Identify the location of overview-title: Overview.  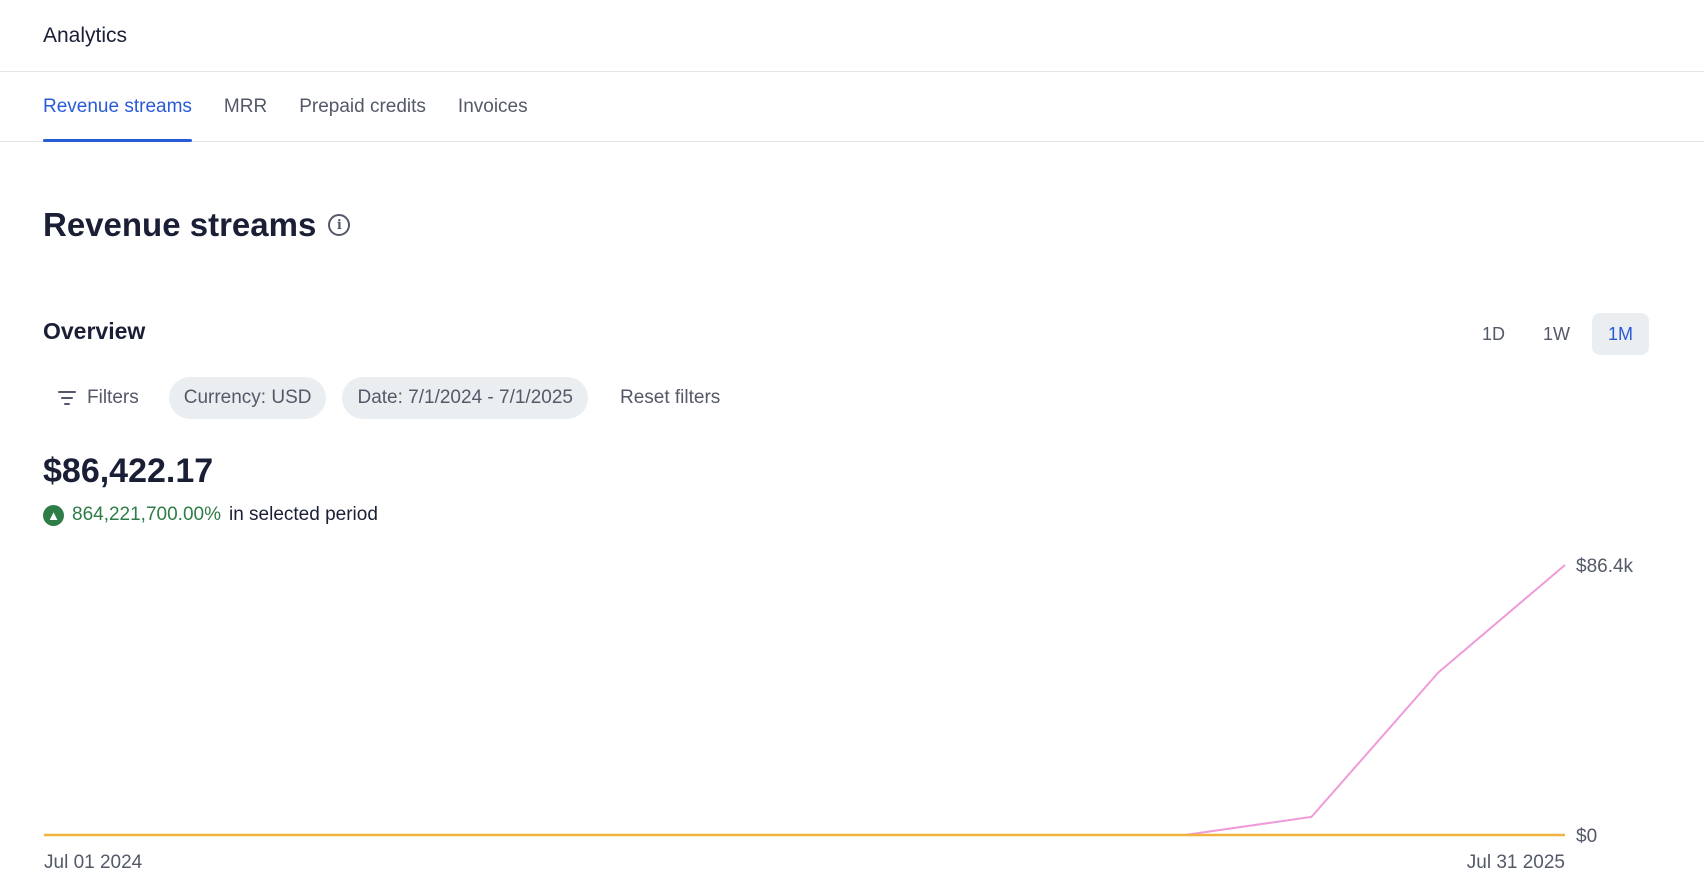
(94, 331).